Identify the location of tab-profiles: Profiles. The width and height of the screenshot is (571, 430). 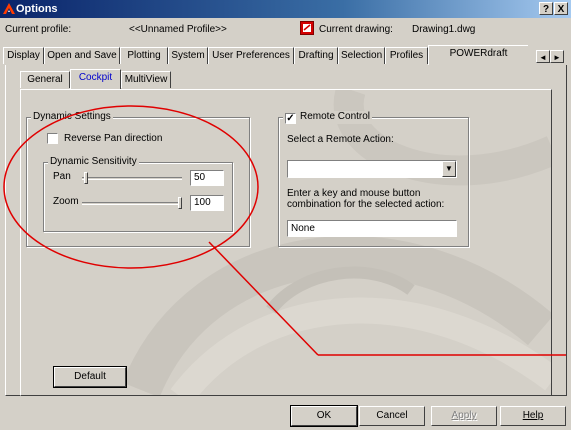
(406, 55).